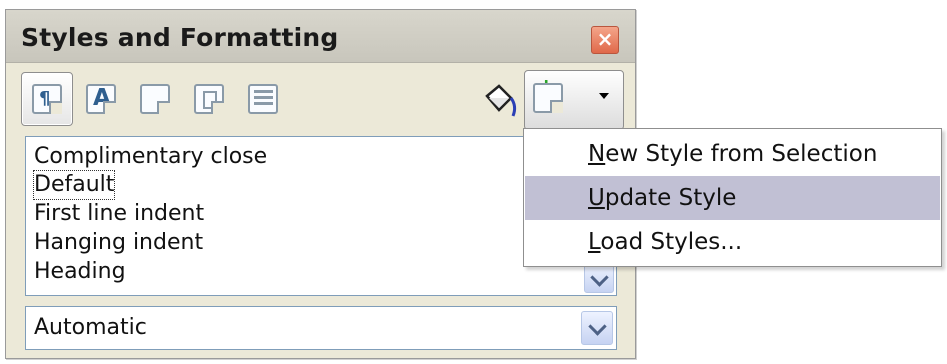  Describe the element at coordinates (321, 328) in the screenshot. I see `style-filter-select: Automatic` at that location.